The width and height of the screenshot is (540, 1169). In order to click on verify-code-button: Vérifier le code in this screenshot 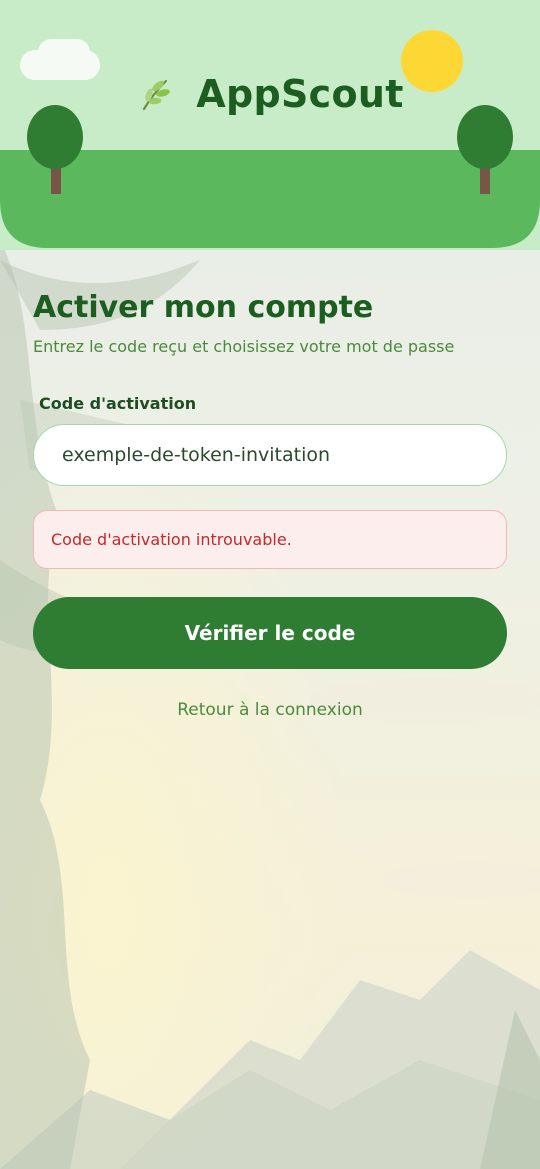, I will do `click(270, 633)`.